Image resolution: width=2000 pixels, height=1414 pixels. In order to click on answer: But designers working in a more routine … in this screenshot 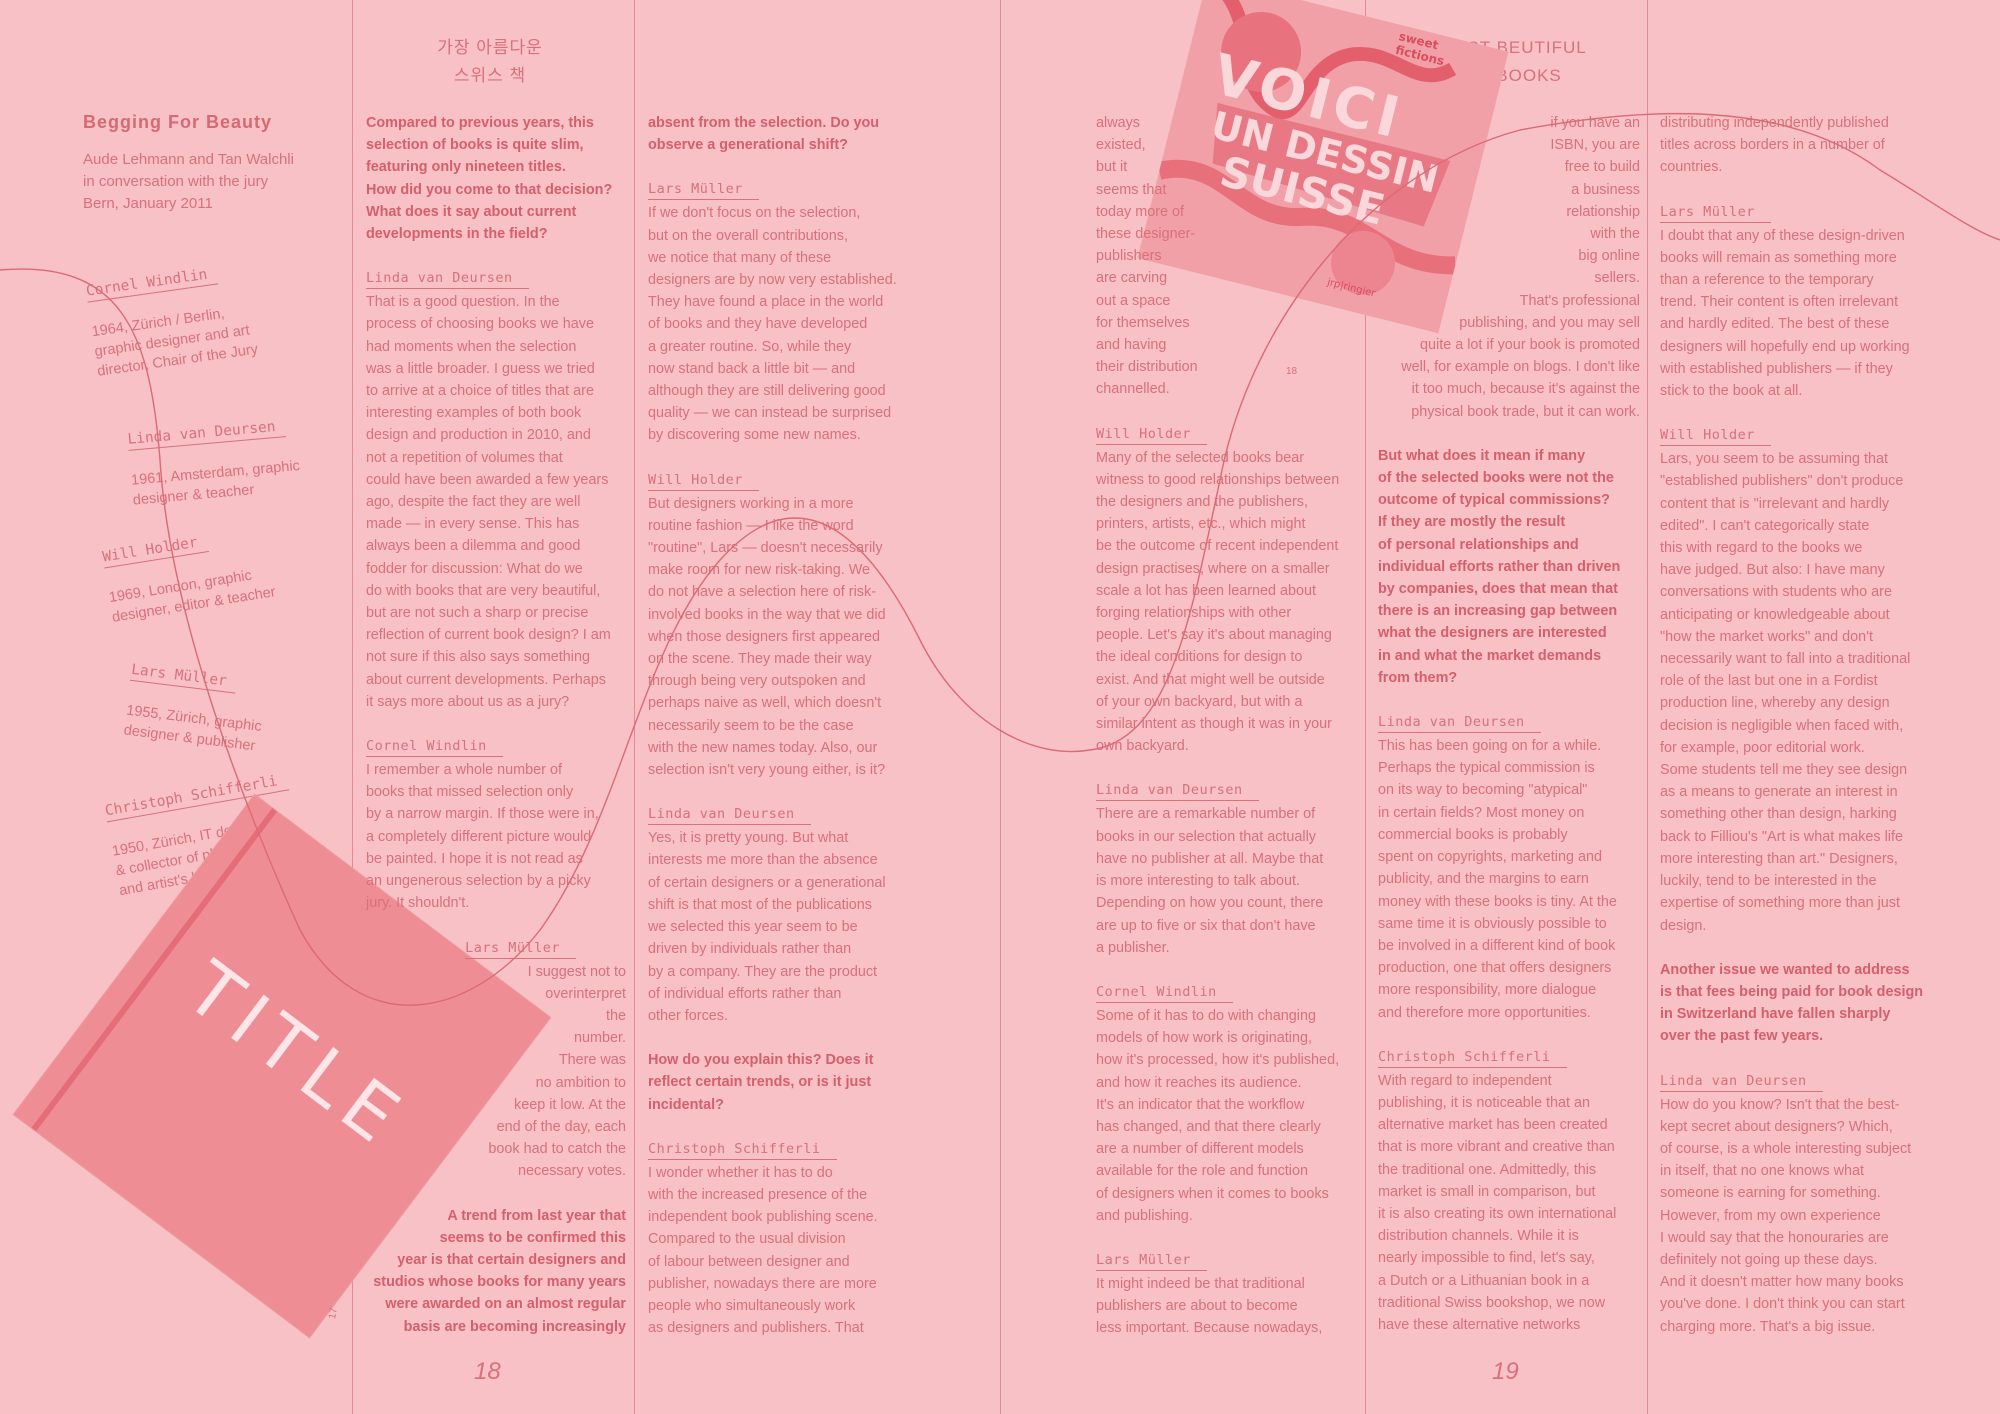, I will do `click(767, 637)`.